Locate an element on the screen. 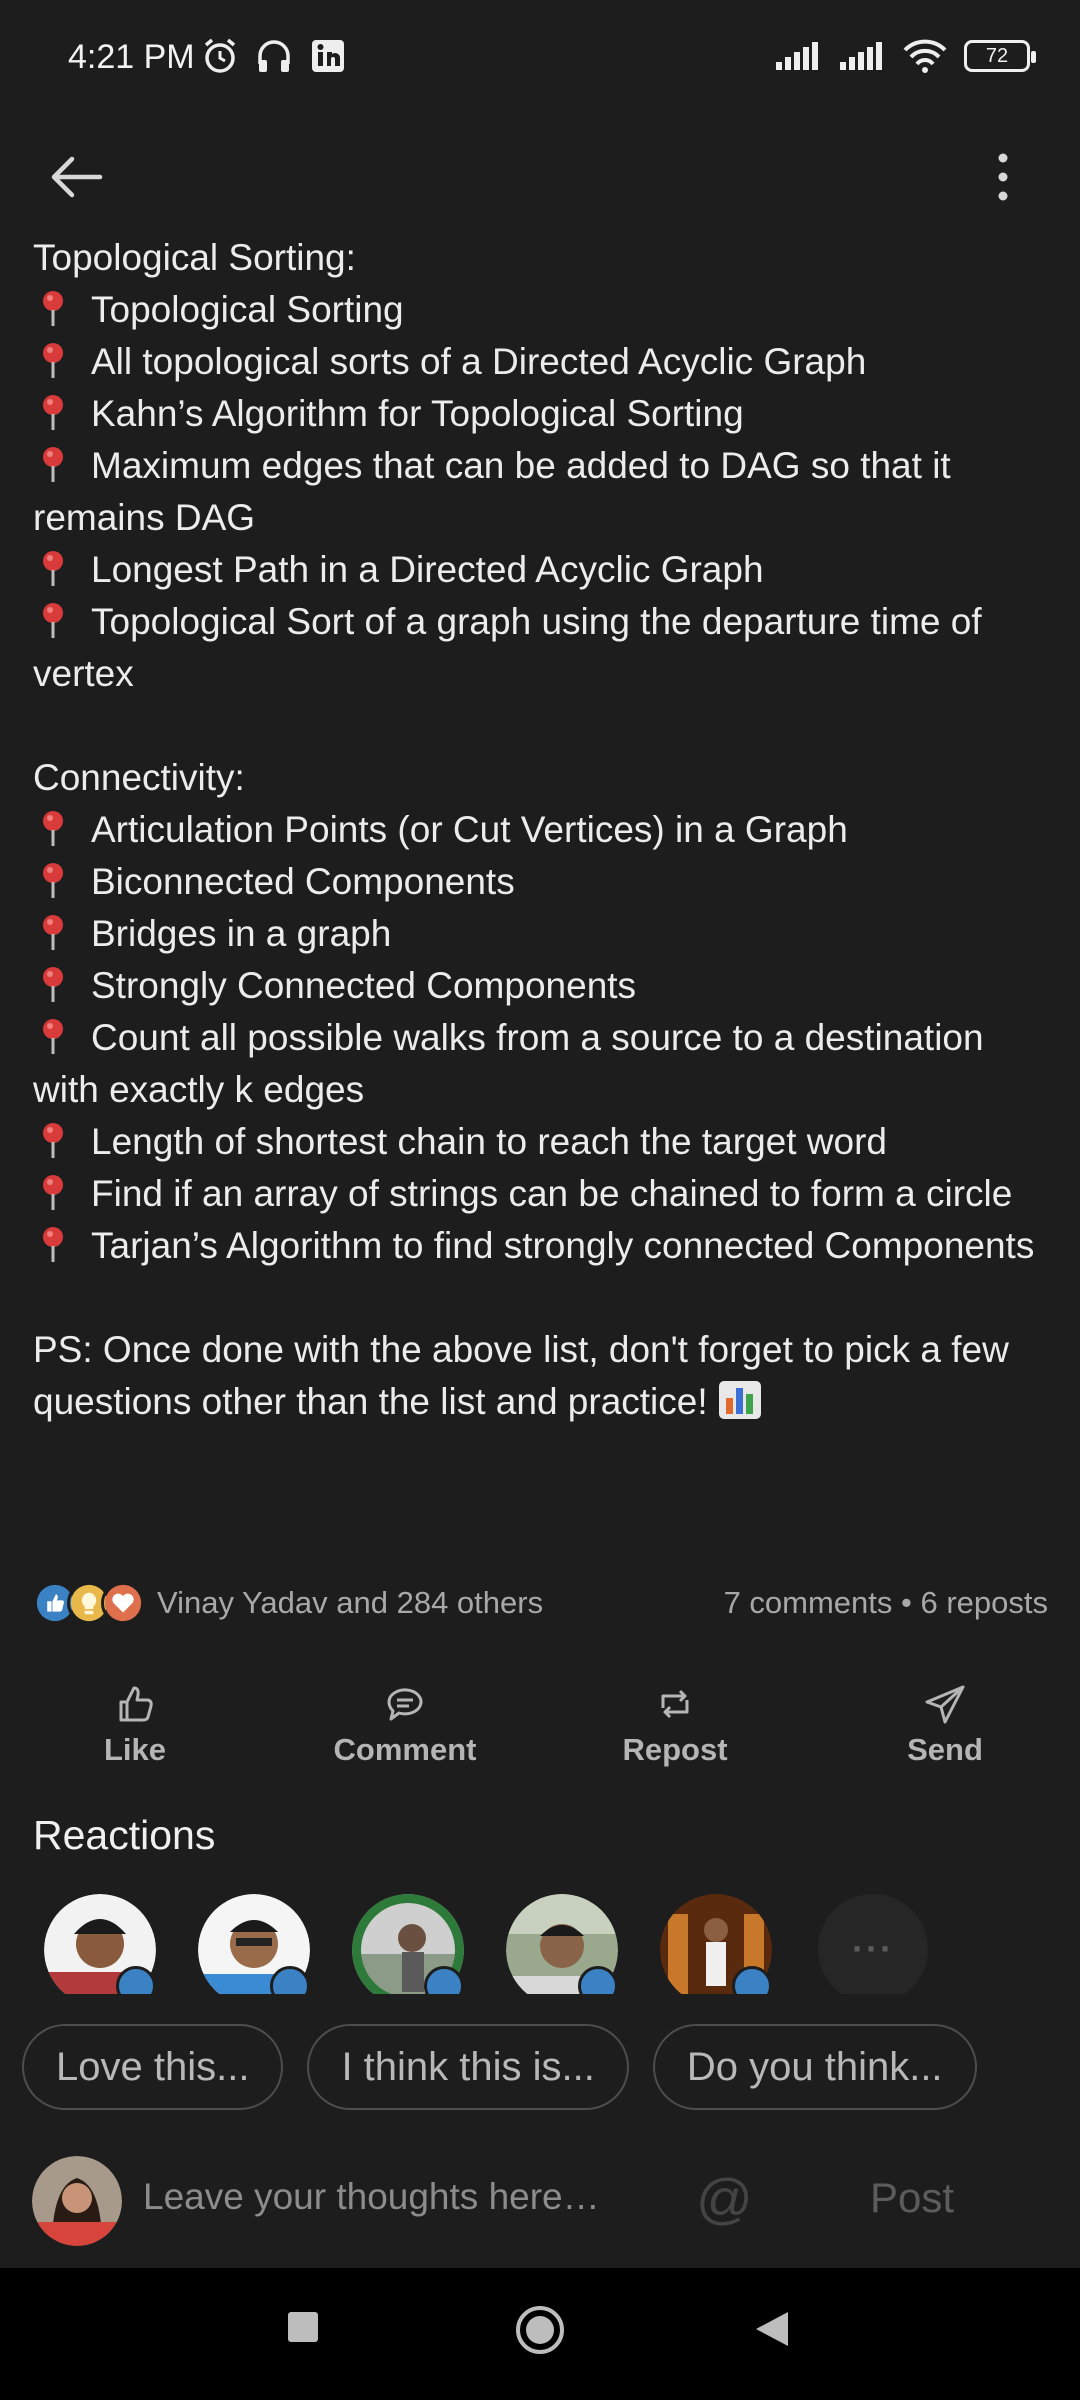 Image resolution: width=1080 pixels, height=2400 pixels. user-avatar is located at coordinates (77, 2201).